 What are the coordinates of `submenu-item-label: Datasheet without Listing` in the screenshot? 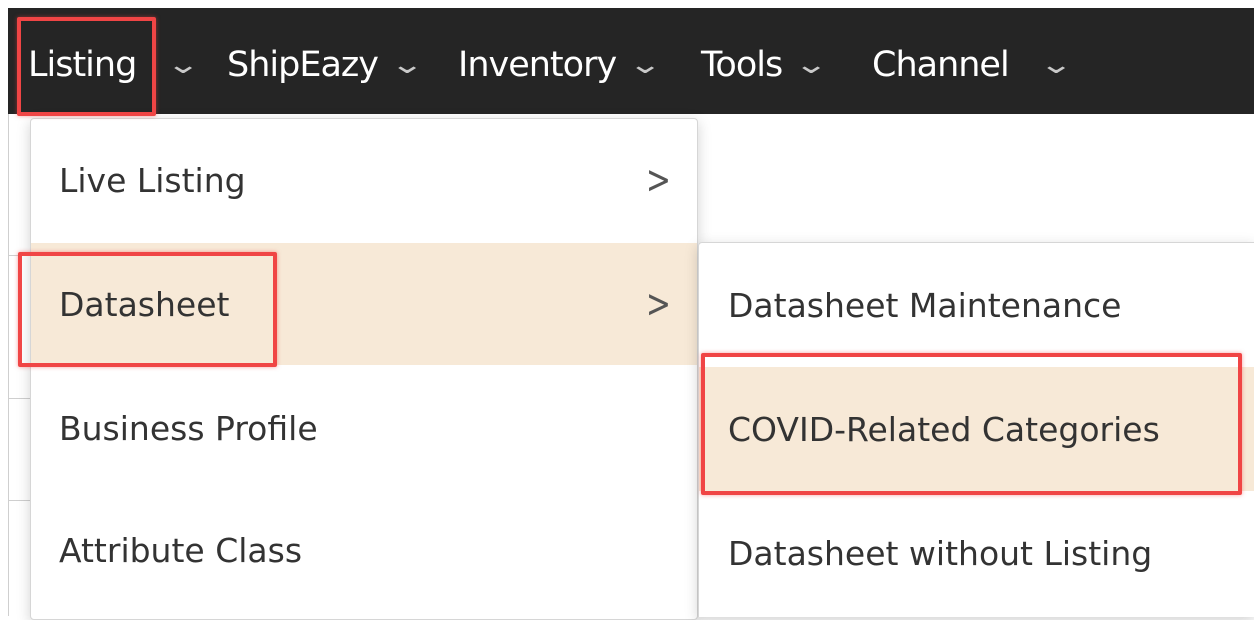 It's located at (940, 553).